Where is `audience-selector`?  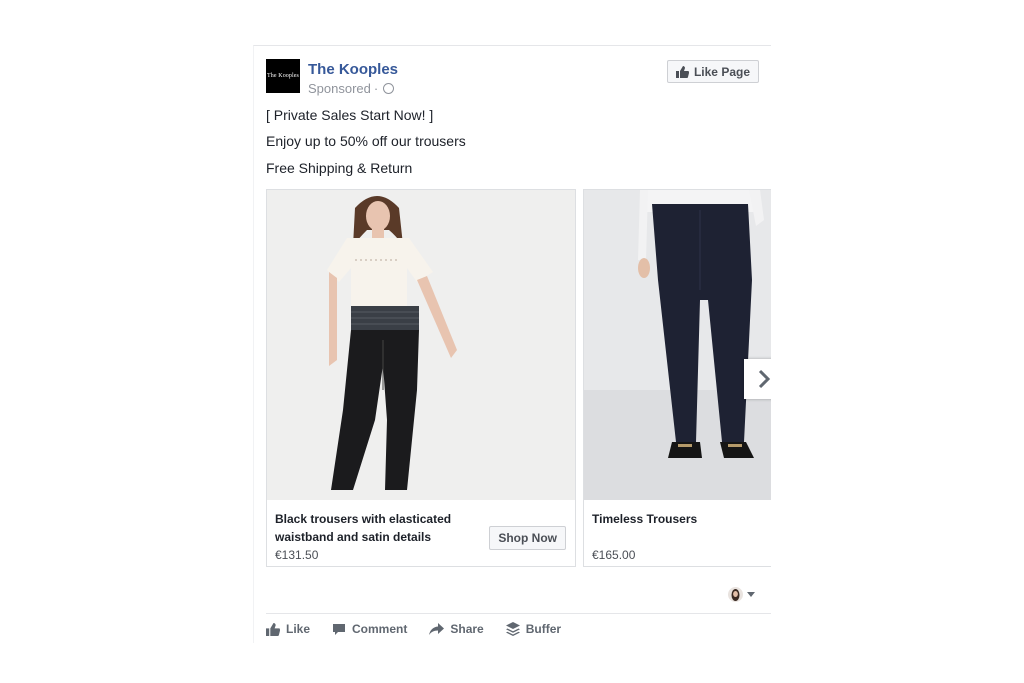 audience-selector is located at coordinates (741, 594).